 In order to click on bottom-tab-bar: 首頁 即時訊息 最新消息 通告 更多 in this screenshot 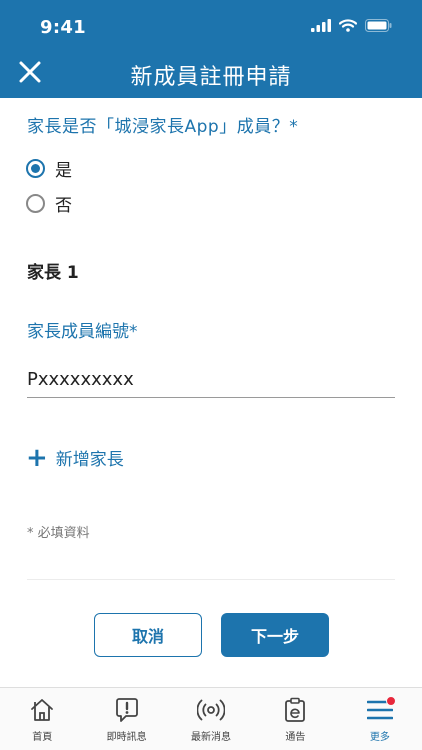, I will do `click(211, 718)`.